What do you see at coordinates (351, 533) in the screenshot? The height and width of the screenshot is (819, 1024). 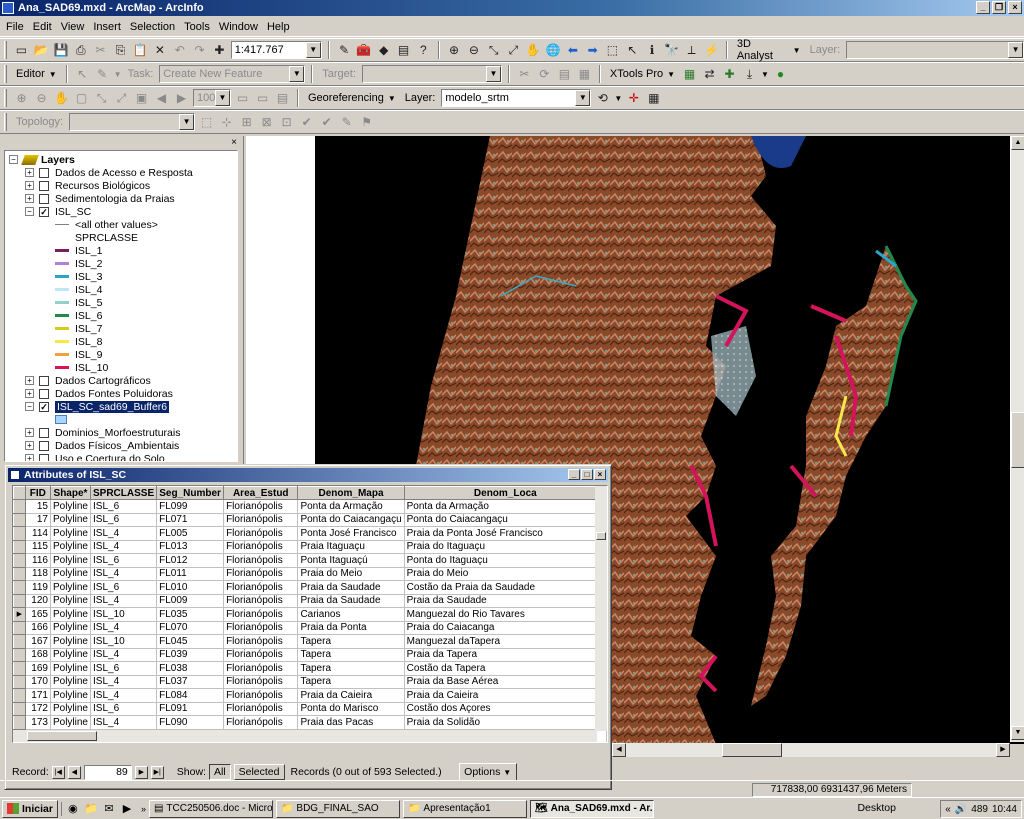 I see `table-cell: Ponta José Francisco` at bounding box center [351, 533].